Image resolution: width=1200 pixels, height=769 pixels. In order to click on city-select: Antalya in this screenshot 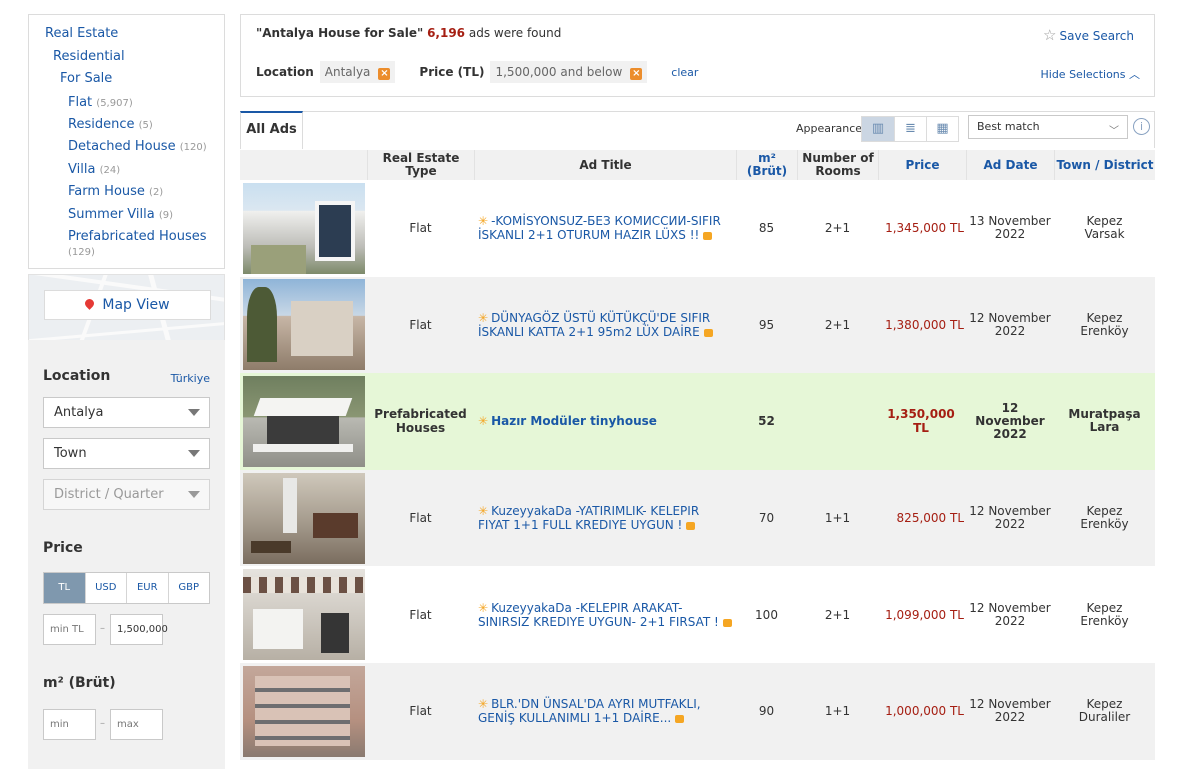, I will do `click(126, 412)`.